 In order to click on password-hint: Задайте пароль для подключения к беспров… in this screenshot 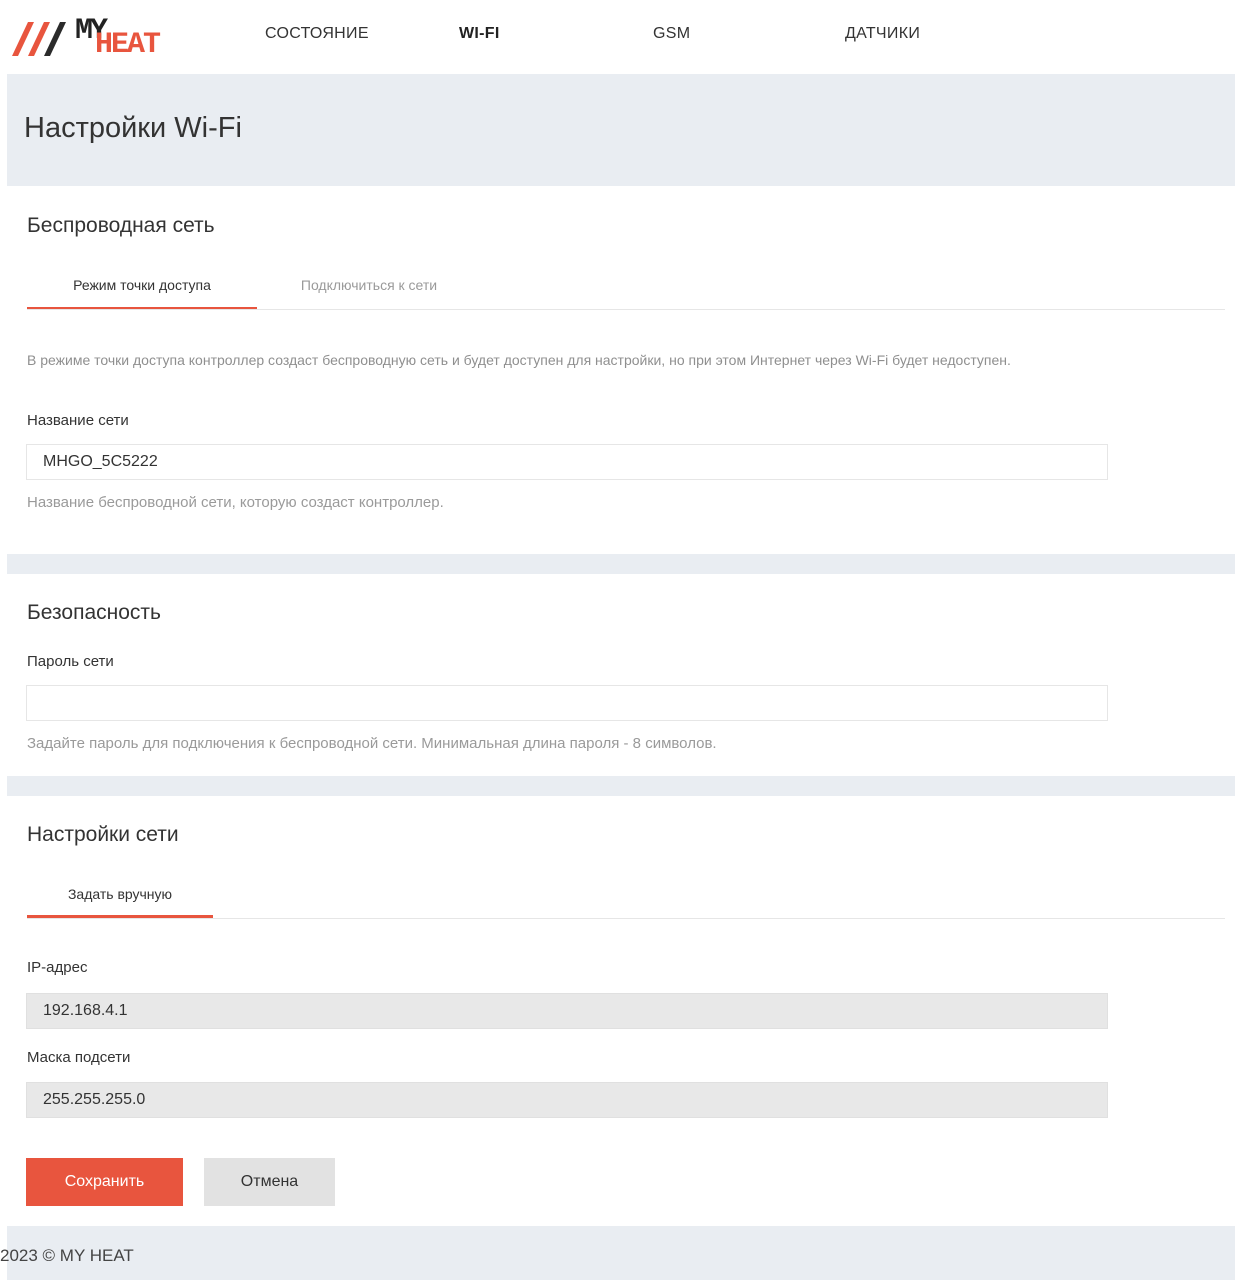, I will do `click(372, 743)`.